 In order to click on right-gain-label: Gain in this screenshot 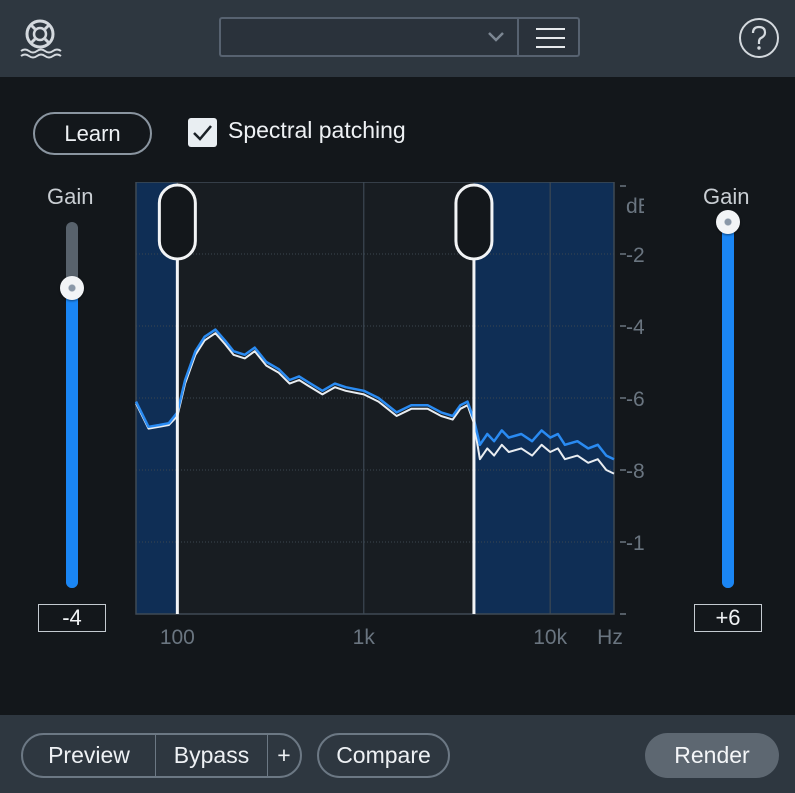, I will do `click(726, 196)`.